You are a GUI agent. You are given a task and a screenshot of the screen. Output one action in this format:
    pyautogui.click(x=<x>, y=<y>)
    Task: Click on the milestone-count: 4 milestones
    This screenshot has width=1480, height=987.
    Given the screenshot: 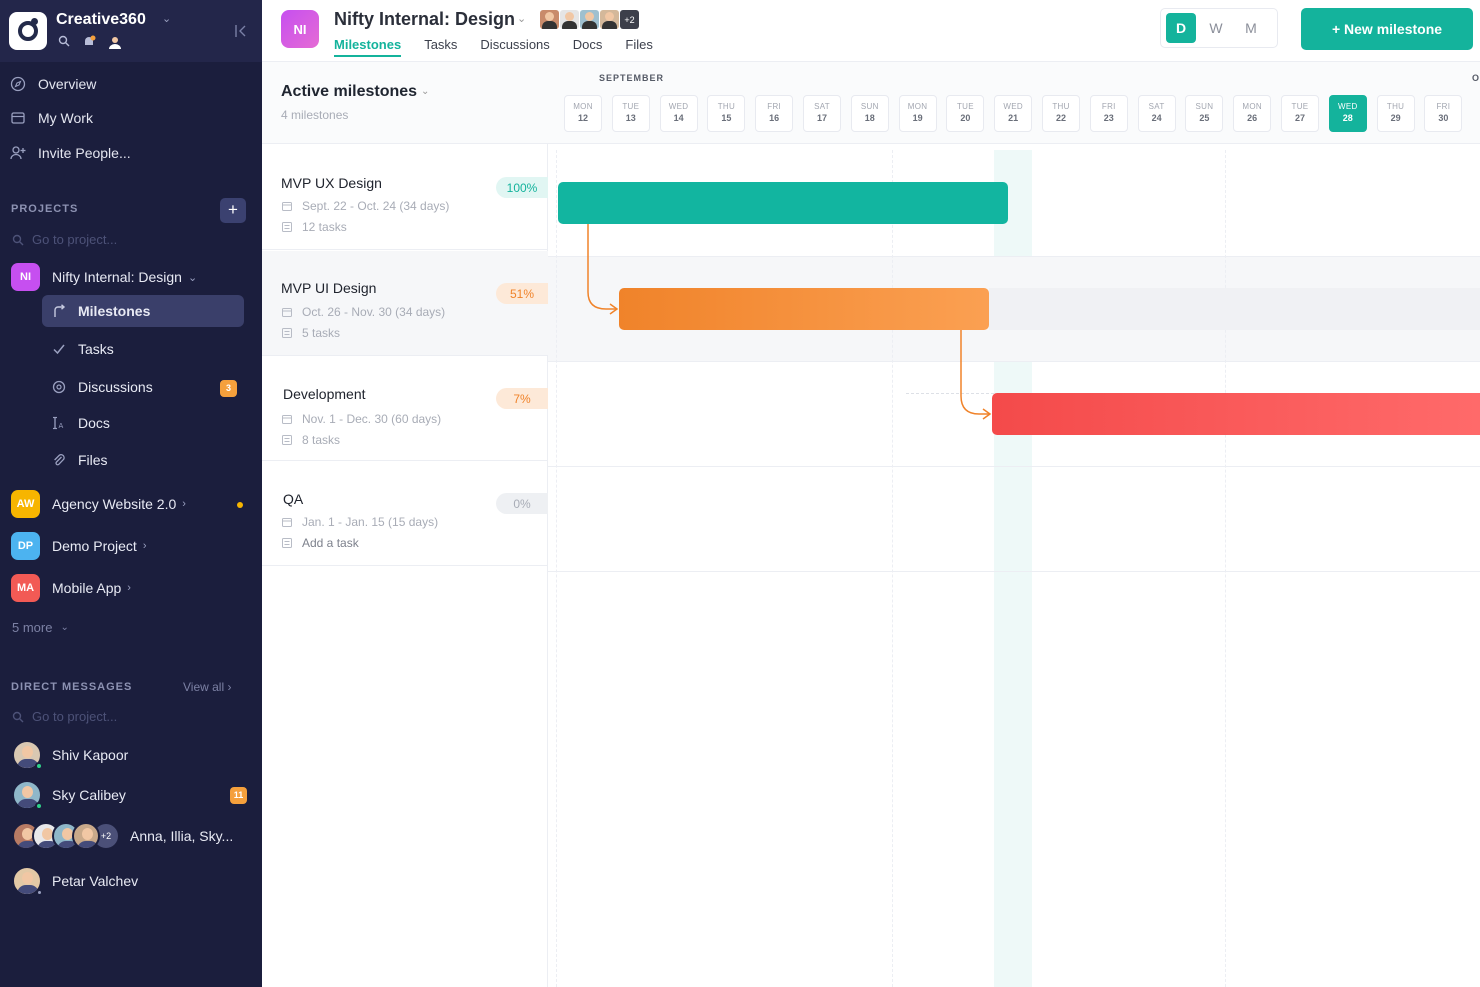 What is the action you would take?
    pyautogui.click(x=315, y=115)
    